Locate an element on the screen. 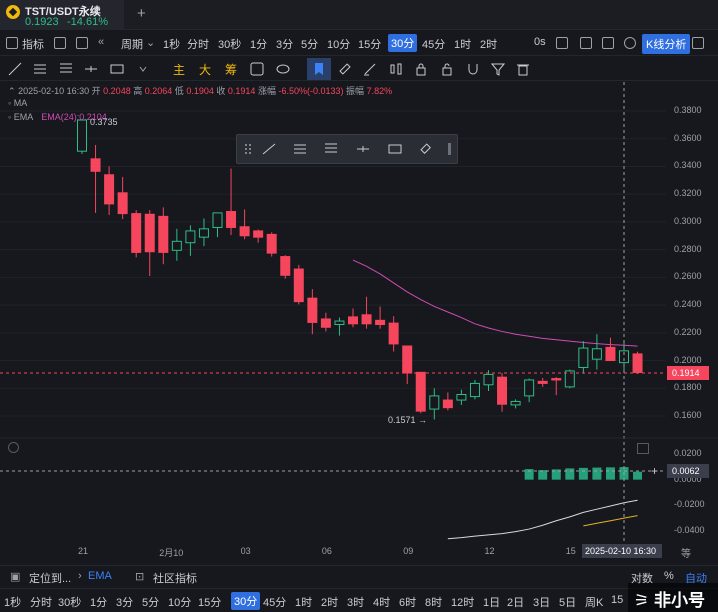  interval-10m: 10分 is located at coordinates (338, 44).